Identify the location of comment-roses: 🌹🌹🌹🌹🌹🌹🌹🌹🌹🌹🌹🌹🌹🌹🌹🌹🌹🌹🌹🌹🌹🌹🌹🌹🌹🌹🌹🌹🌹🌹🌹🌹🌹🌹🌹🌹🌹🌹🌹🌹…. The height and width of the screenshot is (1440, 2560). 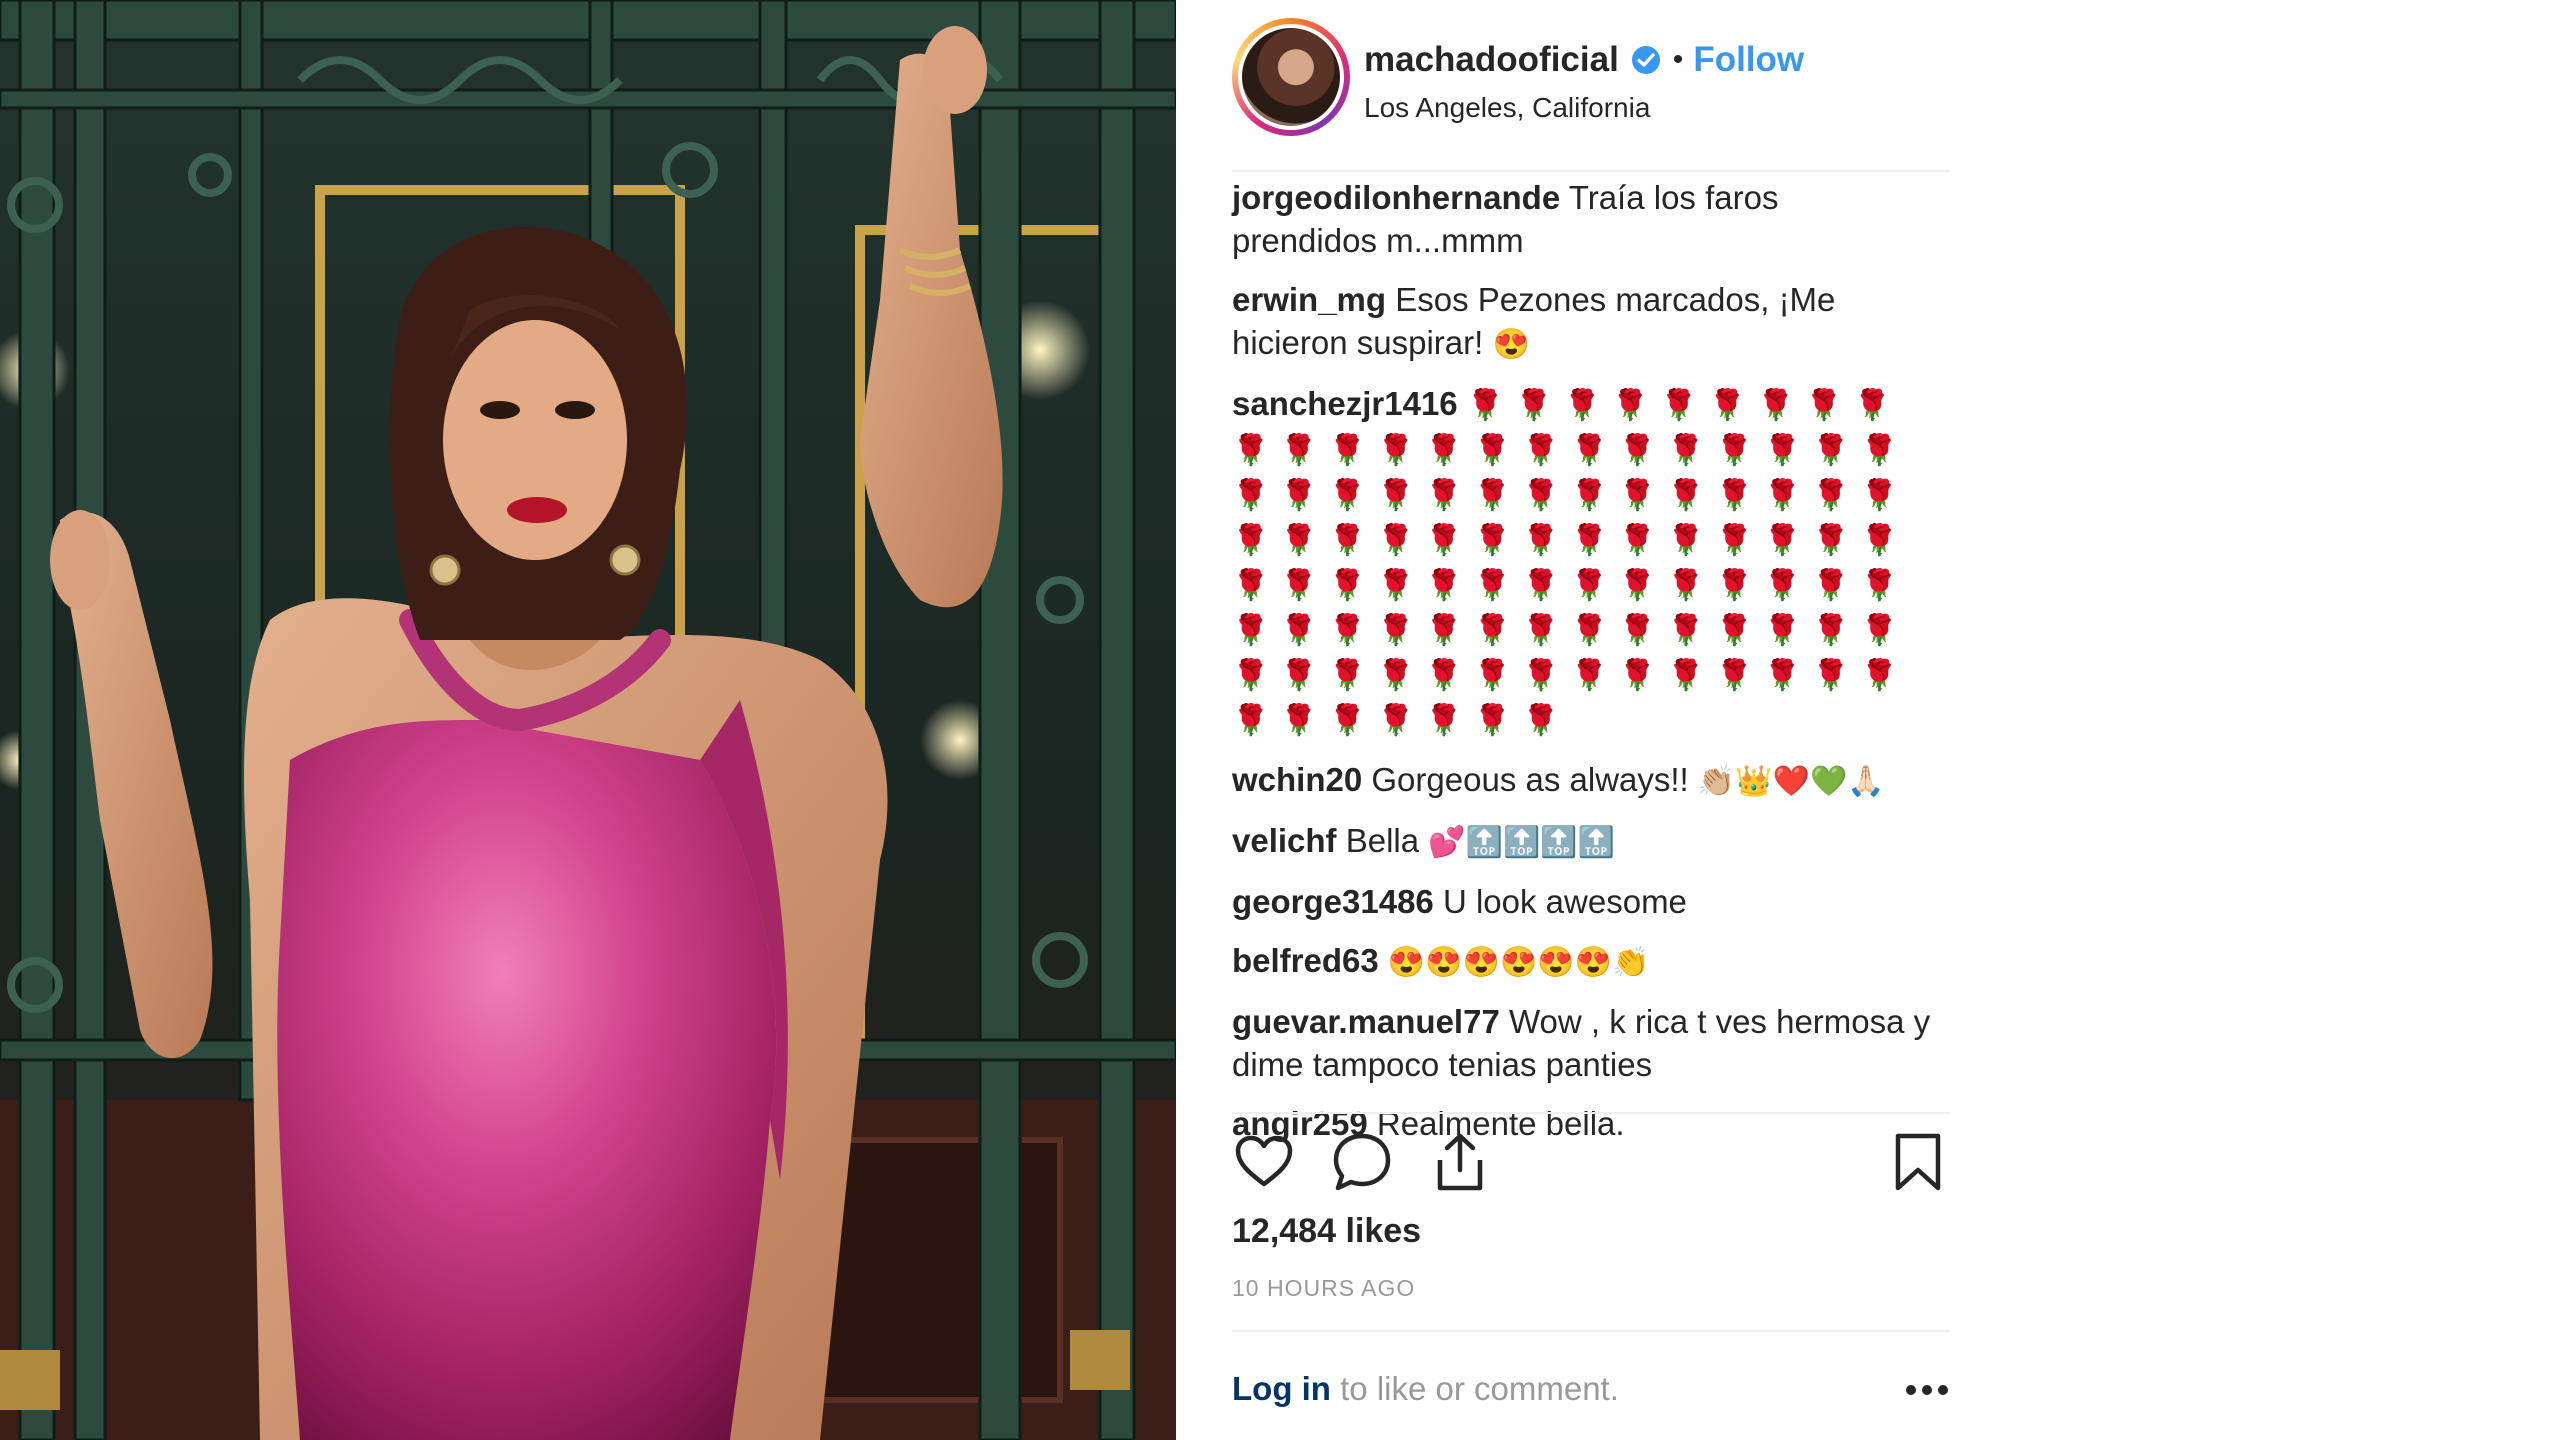
(1570, 563).